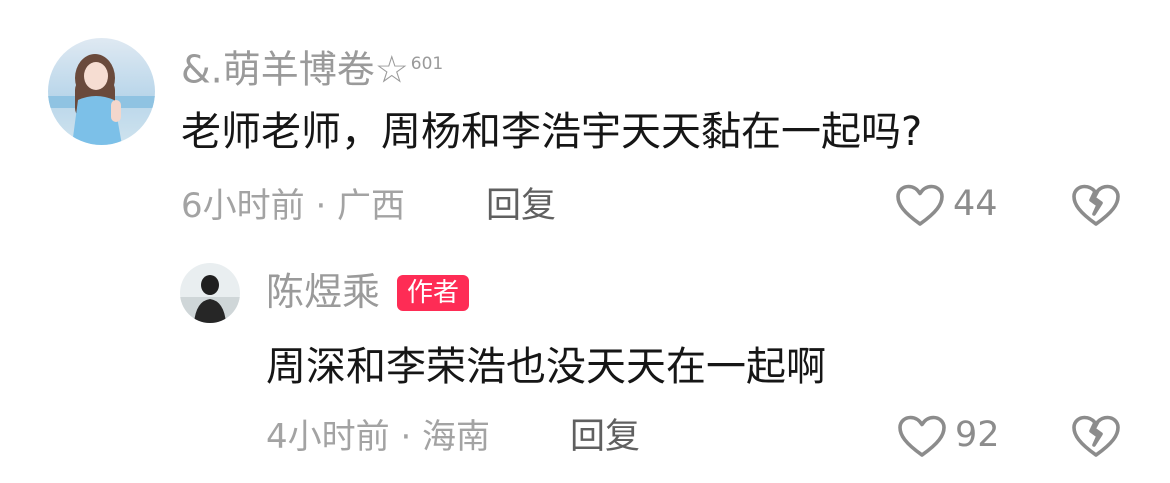 The height and width of the screenshot is (483, 1170). What do you see at coordinates (323, 292) in the screenshot?
I see `username: 陈煜乘` at bounding box center [323, 292].